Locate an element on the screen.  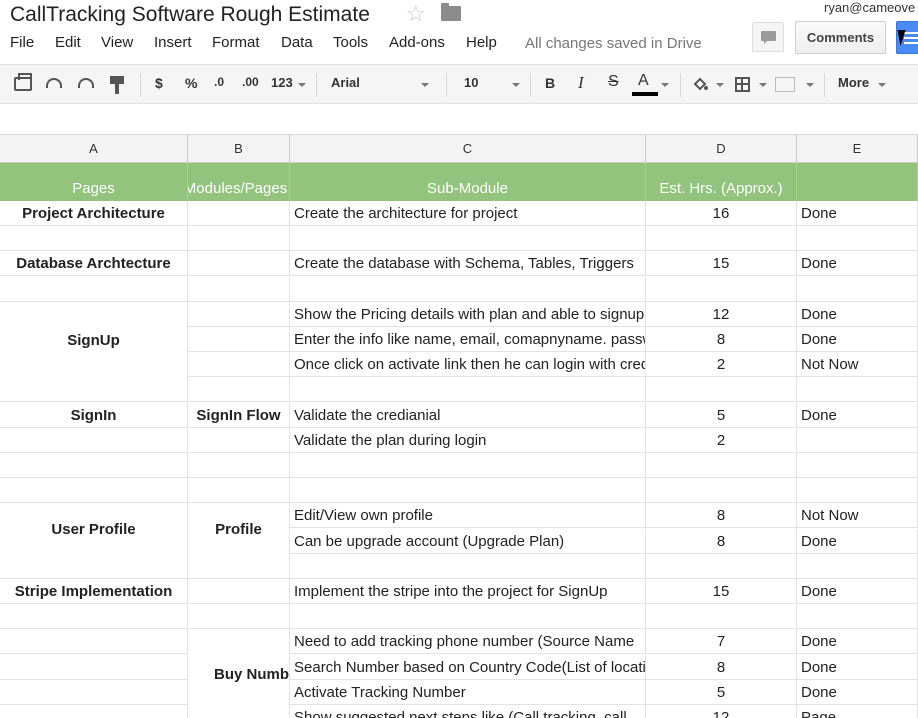
increase-decimal-button: .00 is located at coordinates (250, 82).